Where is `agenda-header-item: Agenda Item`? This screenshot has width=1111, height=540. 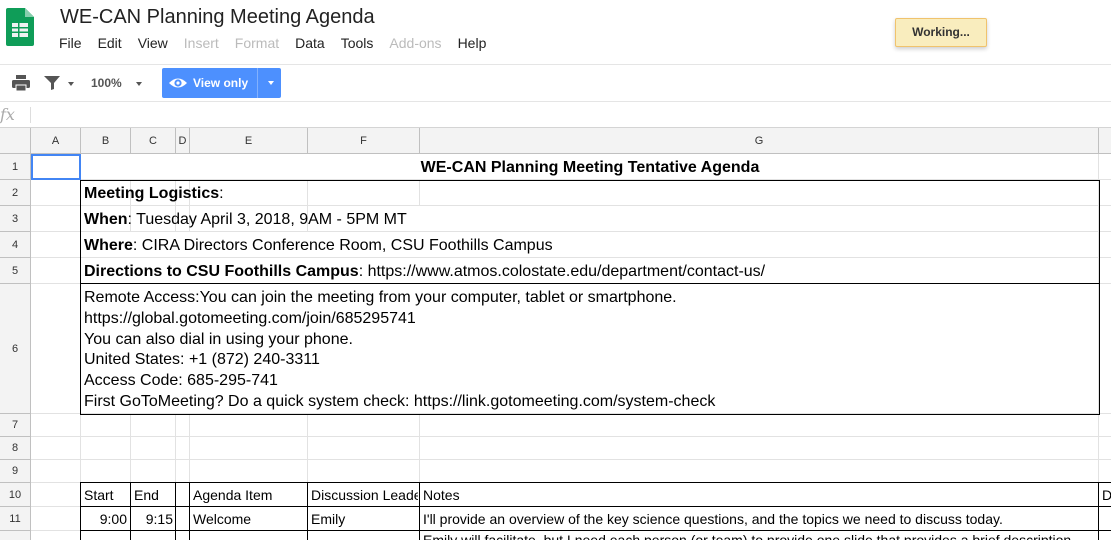
agenda-header-item: Agenda Item is located at coordinates (249, 495).